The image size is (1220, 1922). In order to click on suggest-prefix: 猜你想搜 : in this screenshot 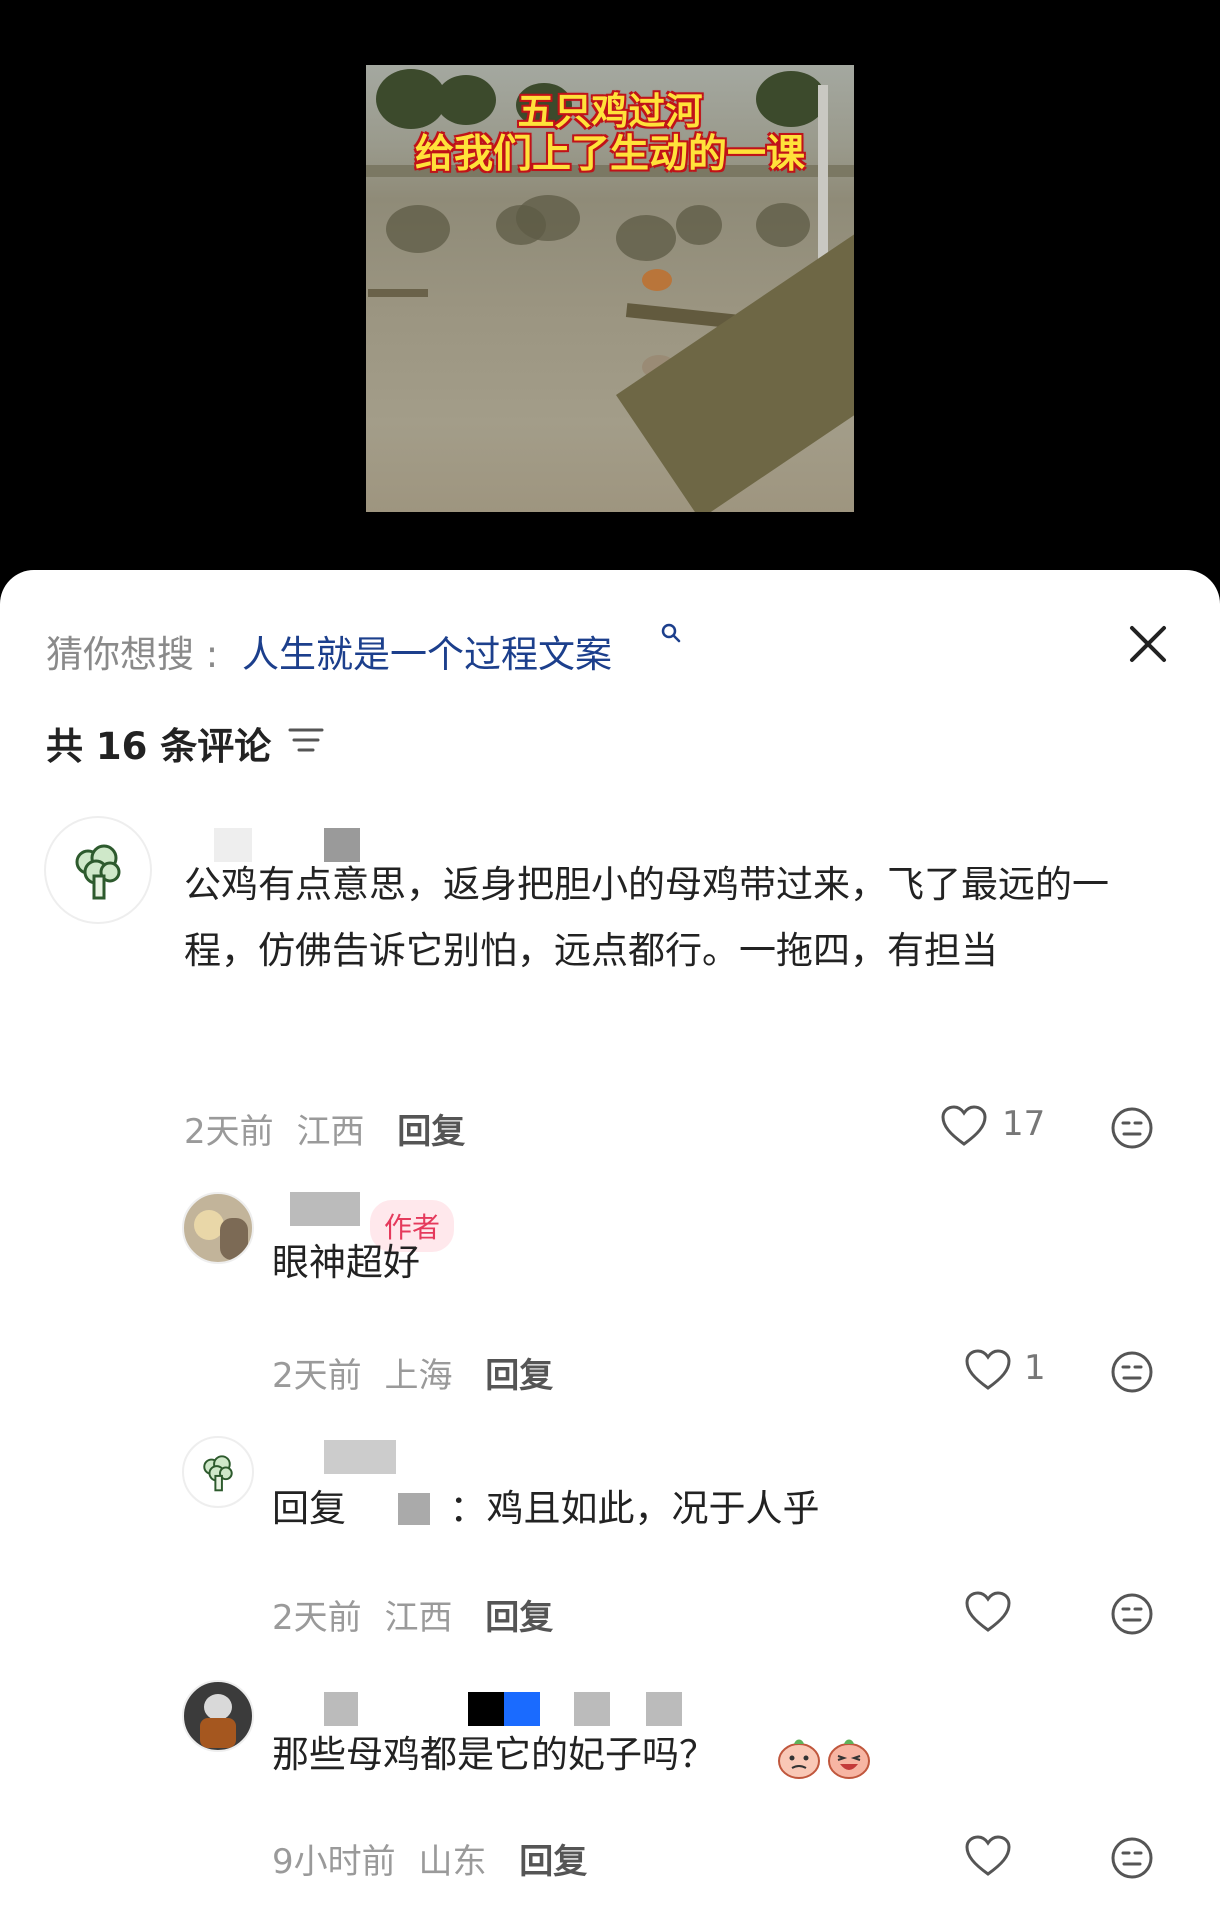, I will do `click(132, 654)`.